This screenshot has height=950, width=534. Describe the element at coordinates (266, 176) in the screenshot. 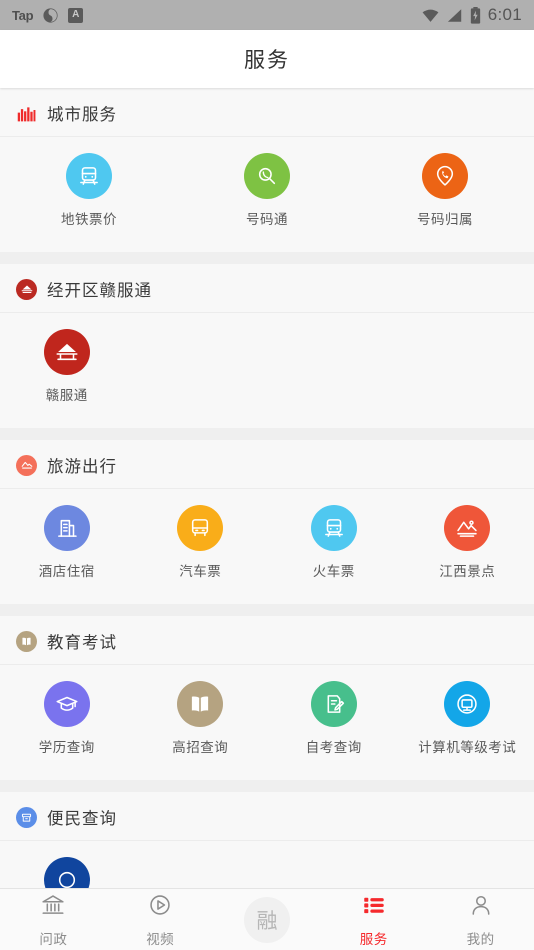

I see `phone-search-icon` at that location.